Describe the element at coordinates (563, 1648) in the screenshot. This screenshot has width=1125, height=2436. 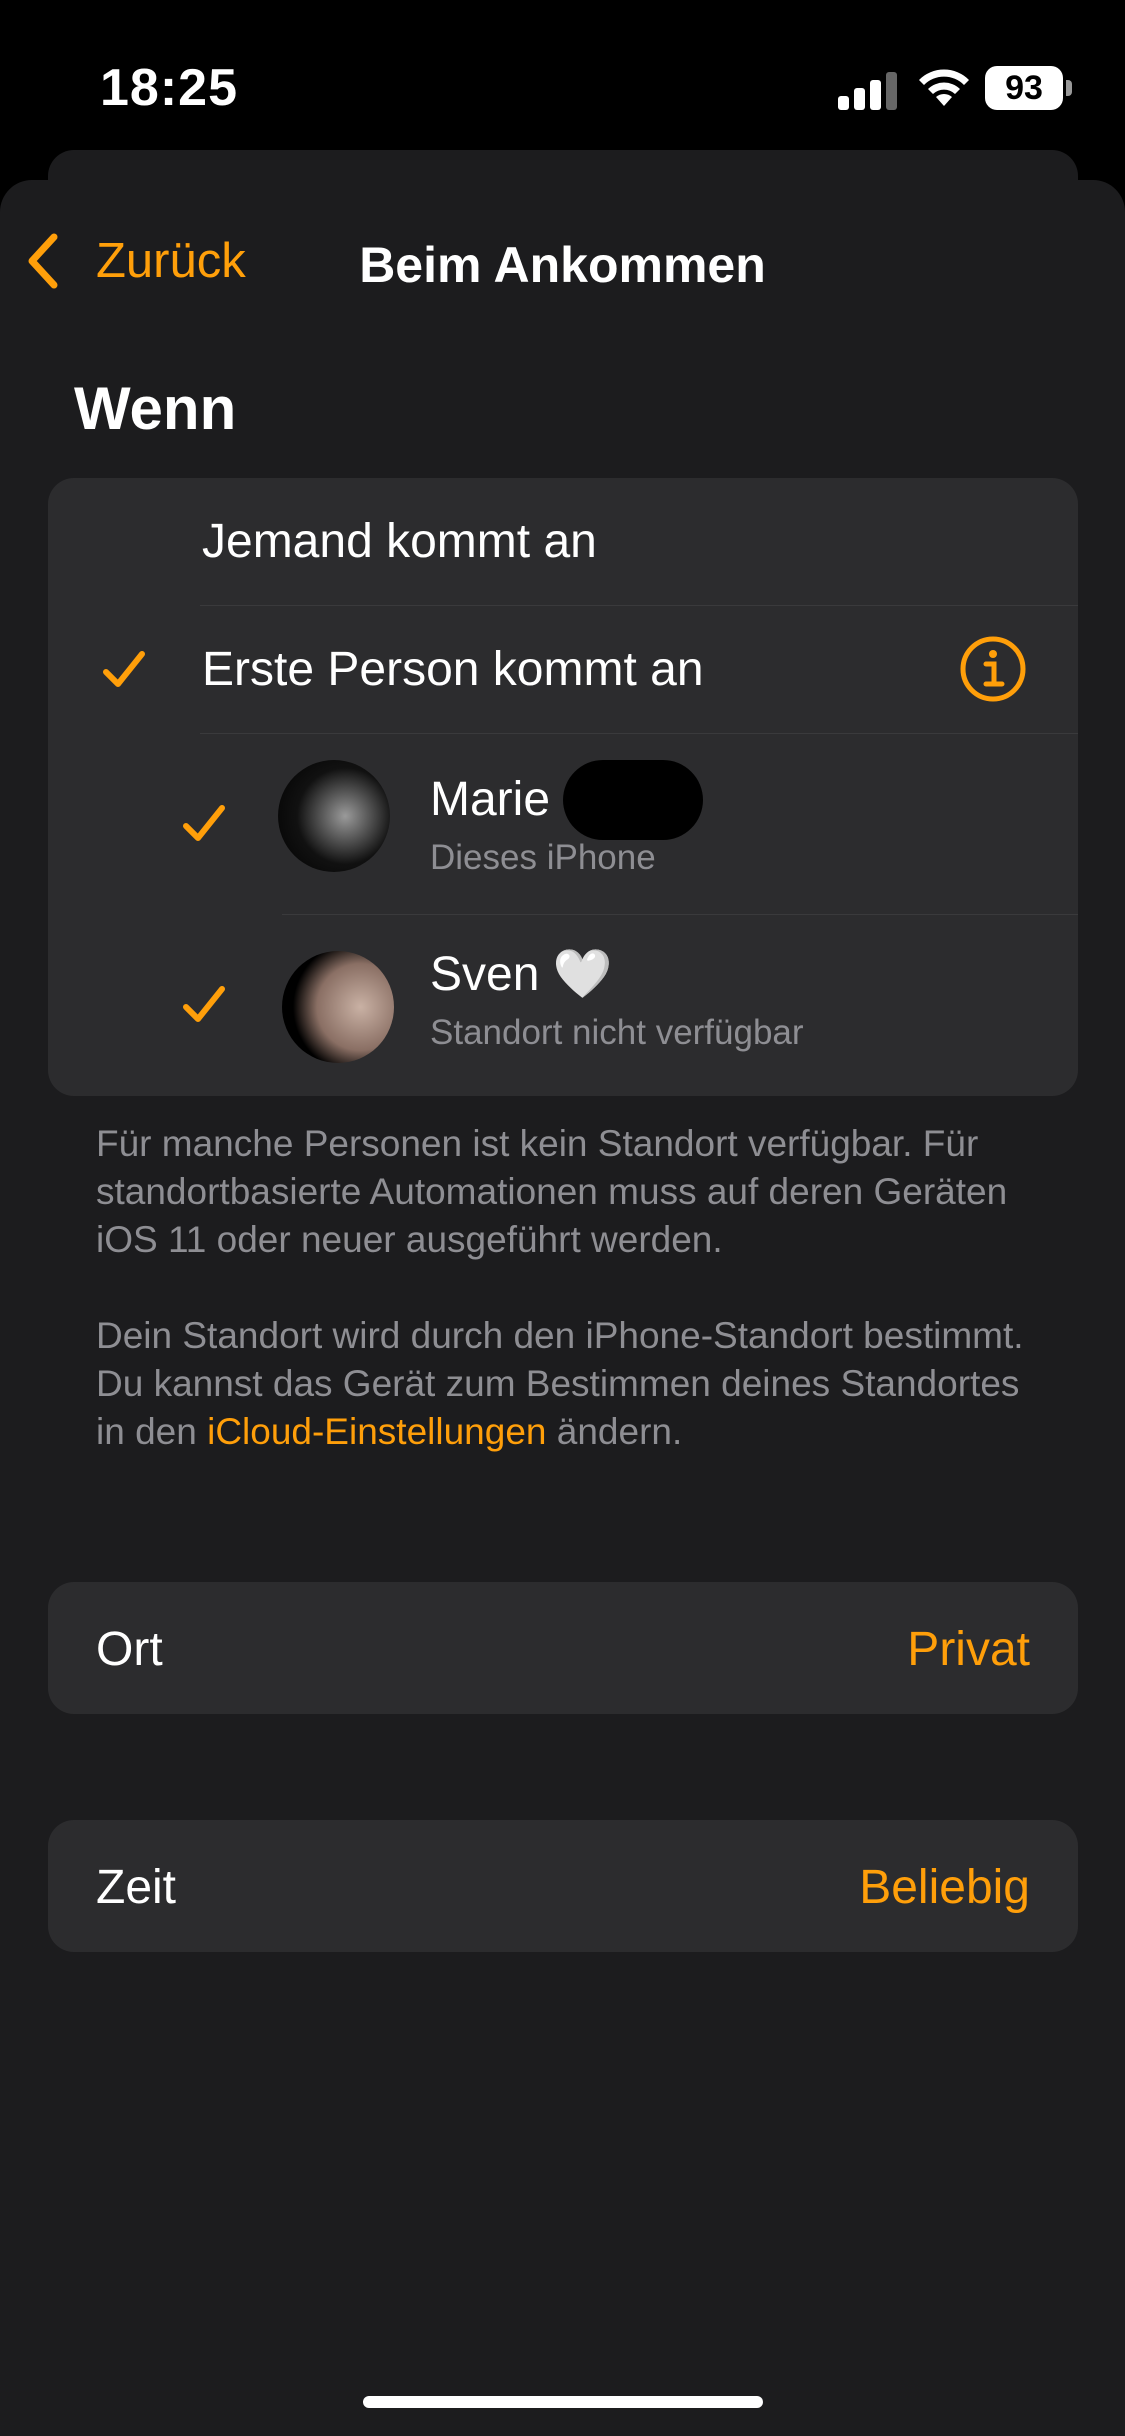
I see `location-setting-row: Ort Privat` at that location.